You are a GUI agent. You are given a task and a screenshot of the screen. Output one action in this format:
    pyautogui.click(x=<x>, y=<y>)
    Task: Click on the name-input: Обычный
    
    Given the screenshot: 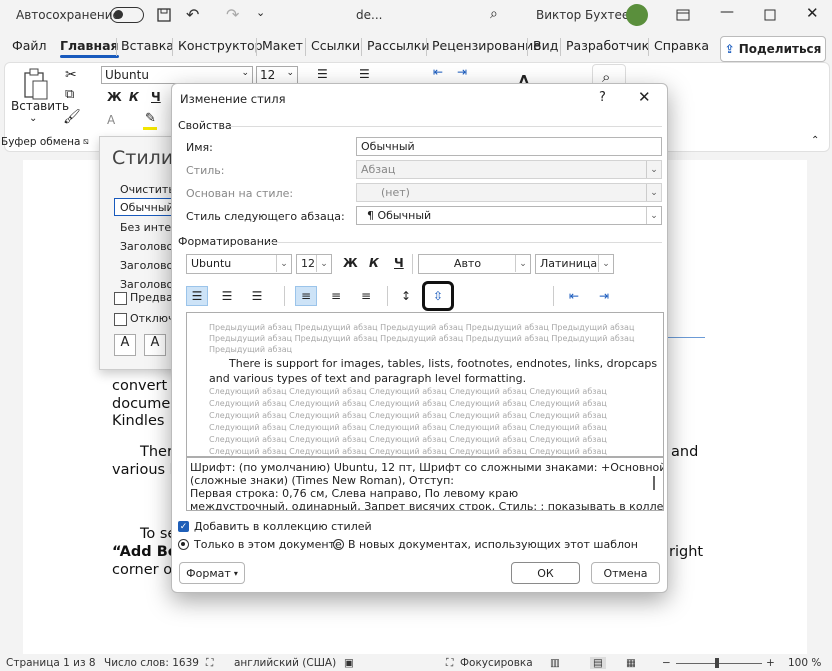 What is the action you would take?
    pyautogui.click(x=509, y=146)
    